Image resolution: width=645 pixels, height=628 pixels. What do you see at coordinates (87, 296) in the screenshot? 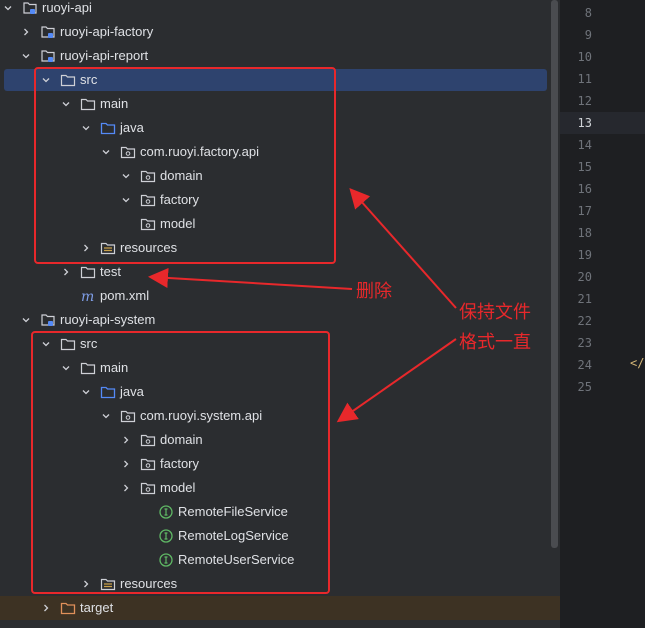
I see `svg-text: m` at bounding box center [87, 296].